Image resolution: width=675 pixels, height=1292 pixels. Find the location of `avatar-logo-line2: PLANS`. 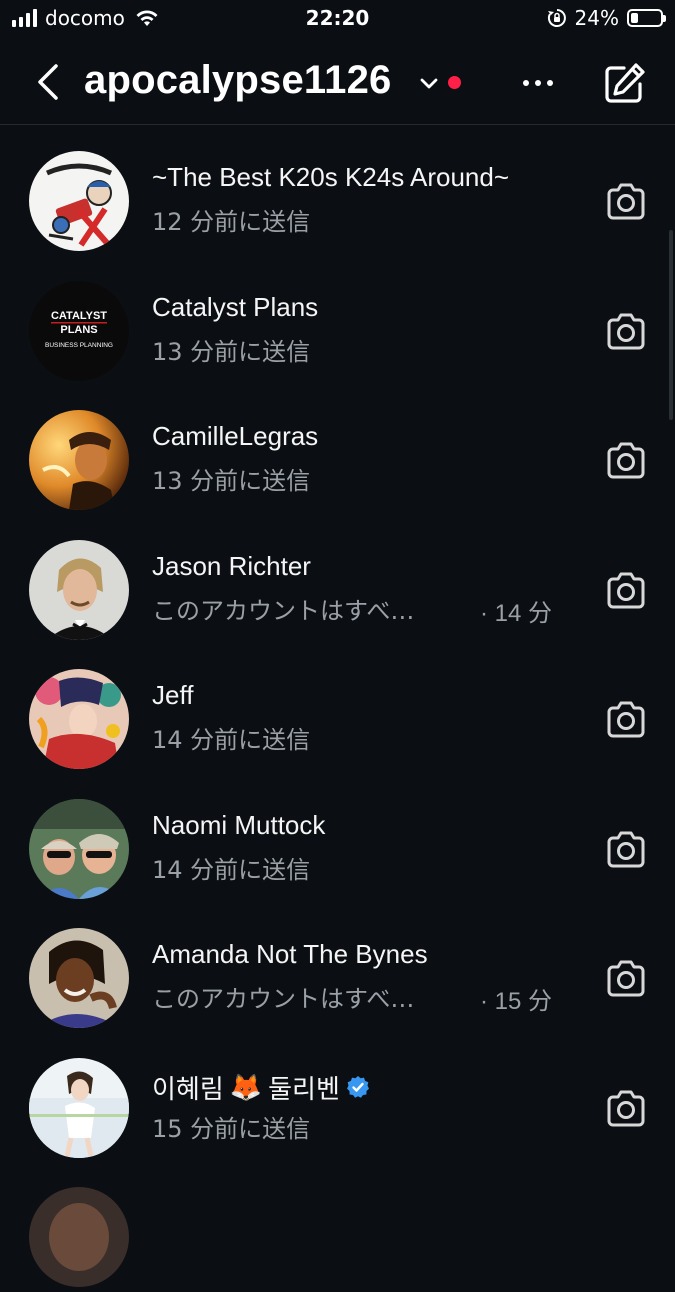

avatar-logo-line2: PLANS is located at coordinates (78, 330).